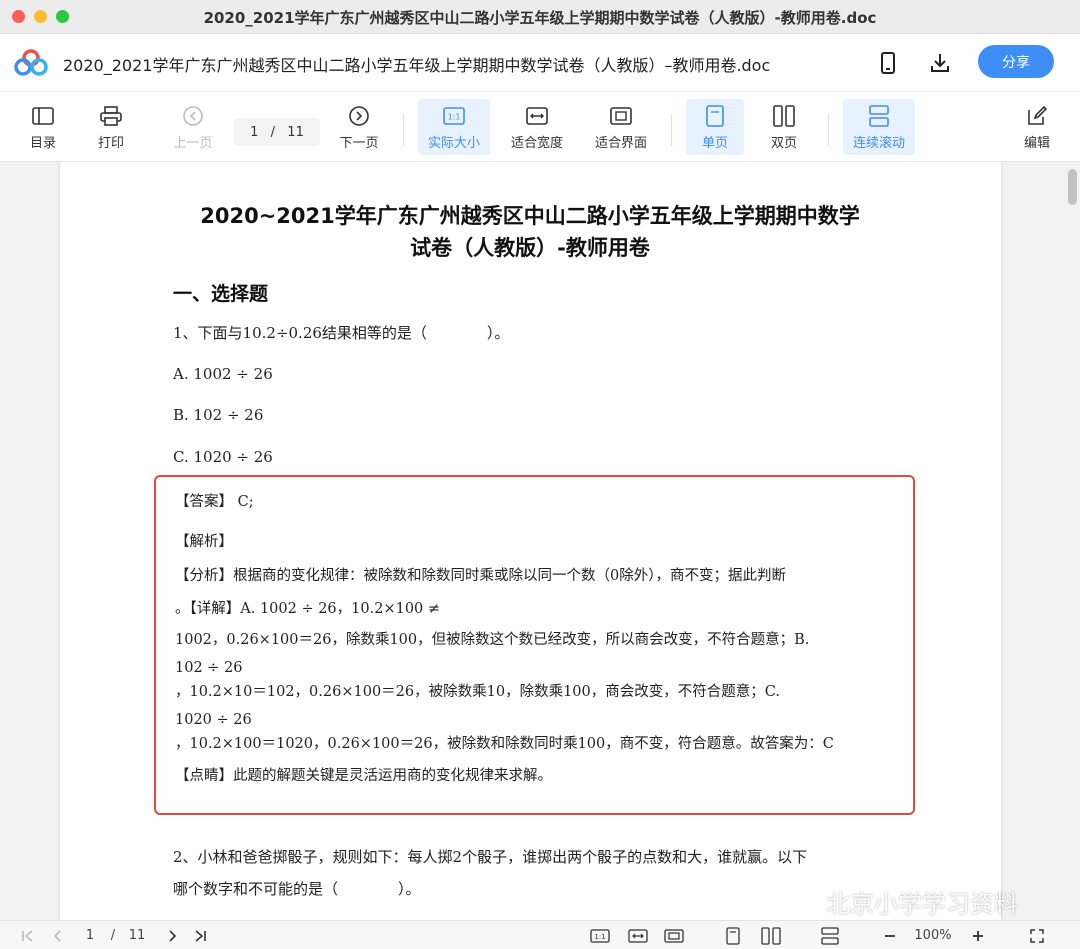 Image resolution: width=1080 pixels, height=949 pixels. I want to click on vertical-scrollbar, so click(1072, 187).